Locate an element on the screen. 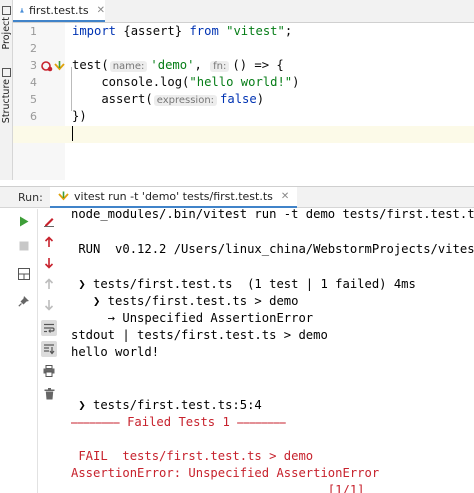 The height and width of the screenshot is (493, 474). soft-wrap-toggle is located at coordinates (49, 328).